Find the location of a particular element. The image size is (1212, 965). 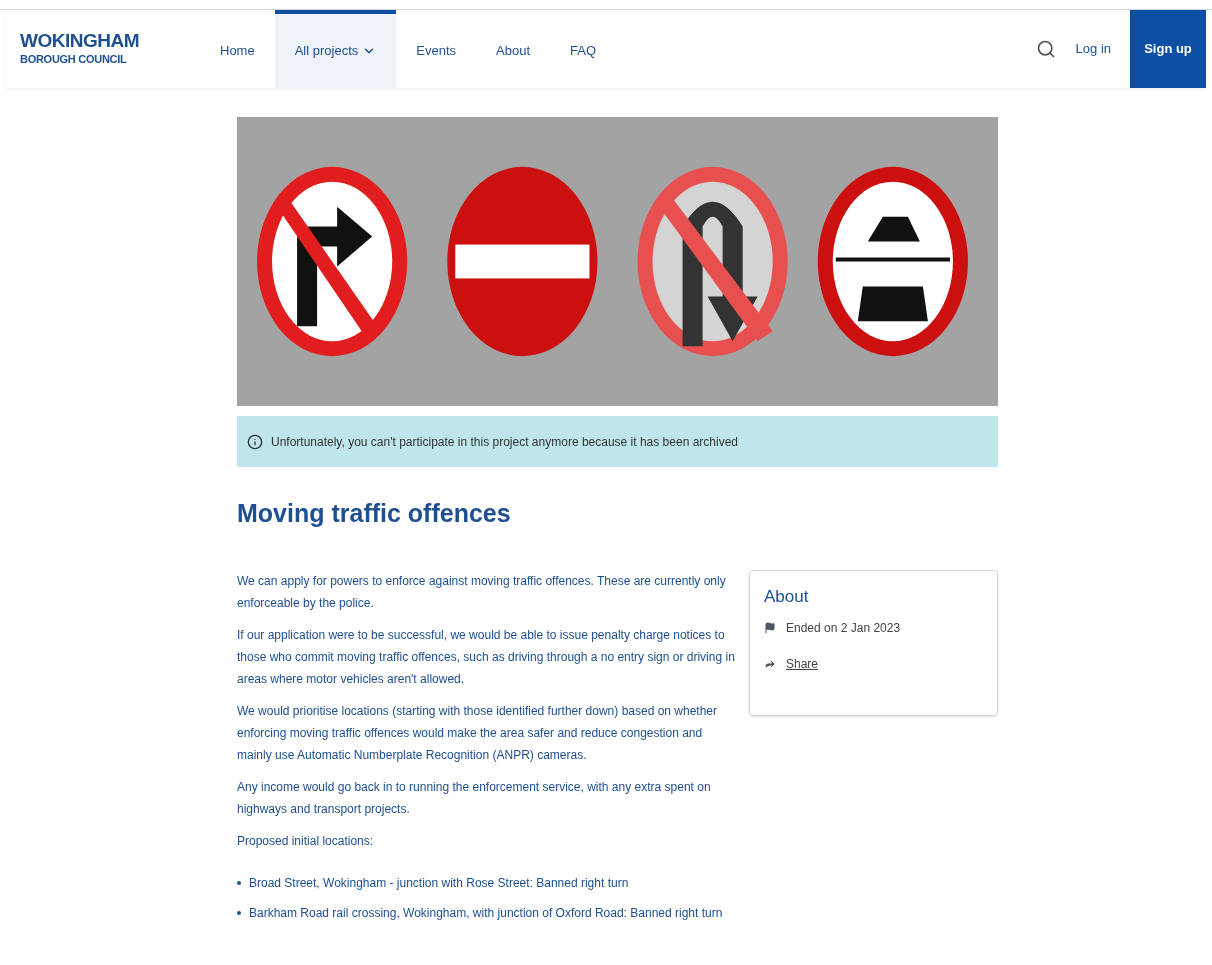

body-paragraph: Any income would go back in to running the enforcement service, with any extra spent on highways and transport projects. is located at coordinates (474, 798).